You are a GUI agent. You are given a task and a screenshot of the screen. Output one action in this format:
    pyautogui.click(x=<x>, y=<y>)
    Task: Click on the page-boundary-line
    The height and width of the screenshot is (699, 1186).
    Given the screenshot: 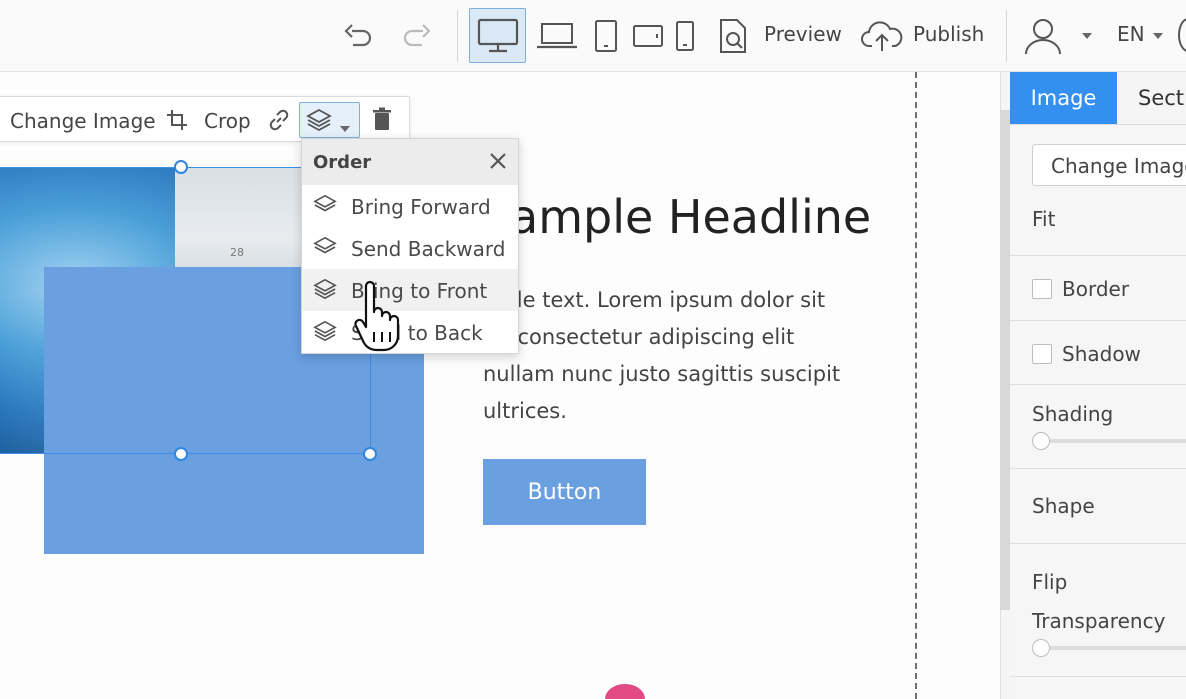 What is the action you would take?
    pyautogui.click(x=916, y=385)
    